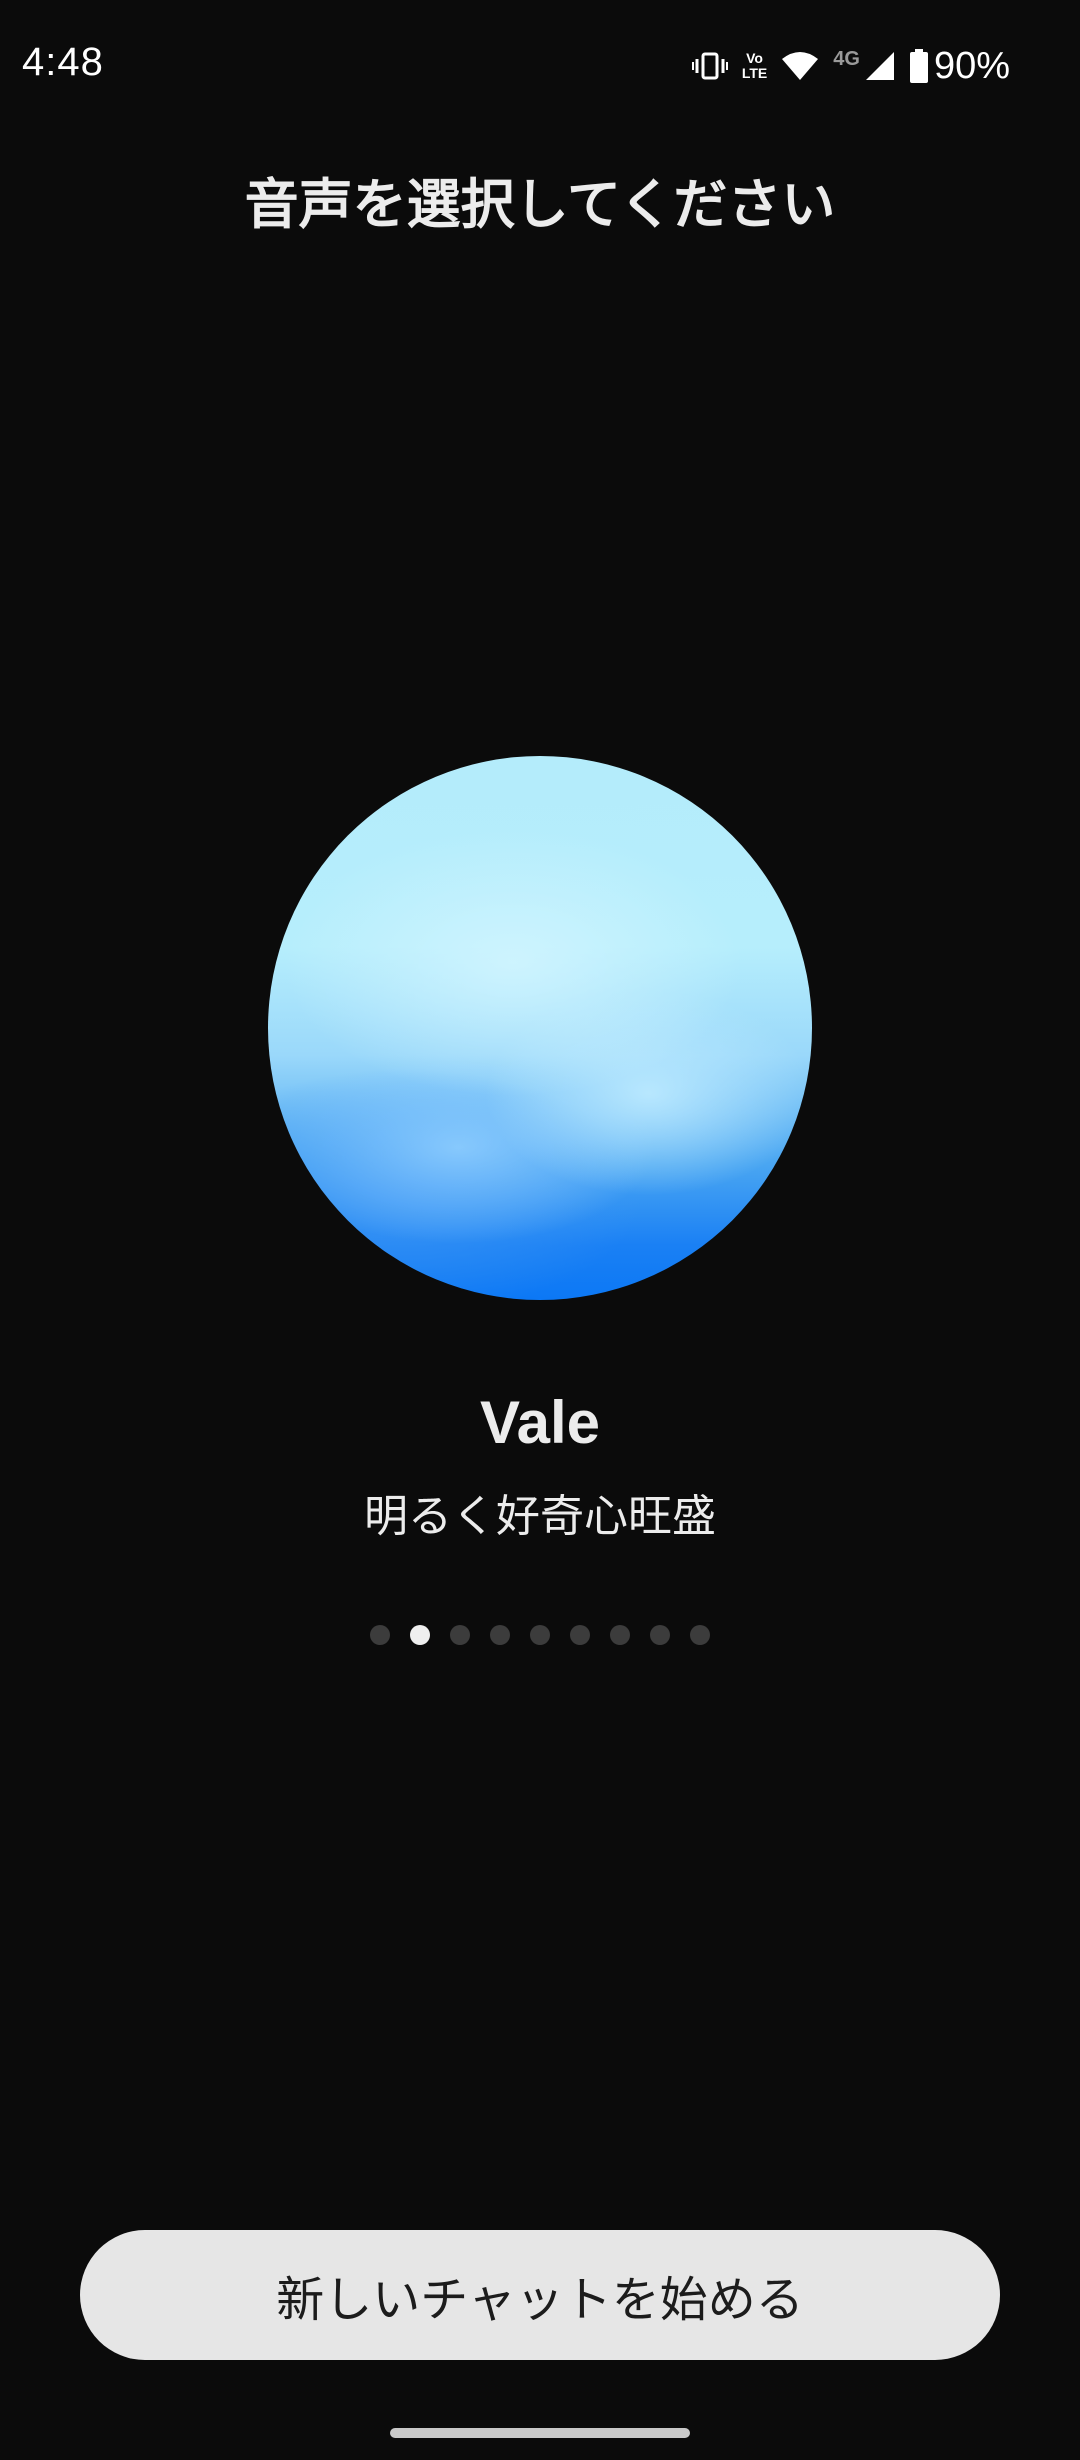 The height and width of the screenshot is (2460, 1080). I want to click on volte-icon: Vo LTE, so click(754, 65).